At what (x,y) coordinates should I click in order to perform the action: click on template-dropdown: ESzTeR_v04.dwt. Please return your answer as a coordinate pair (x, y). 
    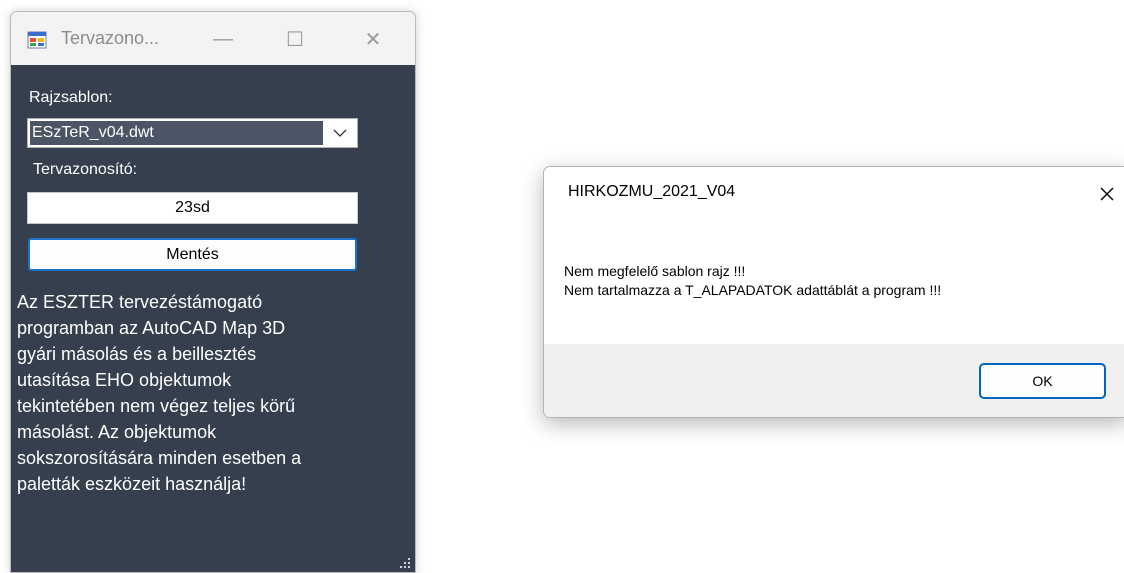
    Looking at the image, I should click on (192, 133).